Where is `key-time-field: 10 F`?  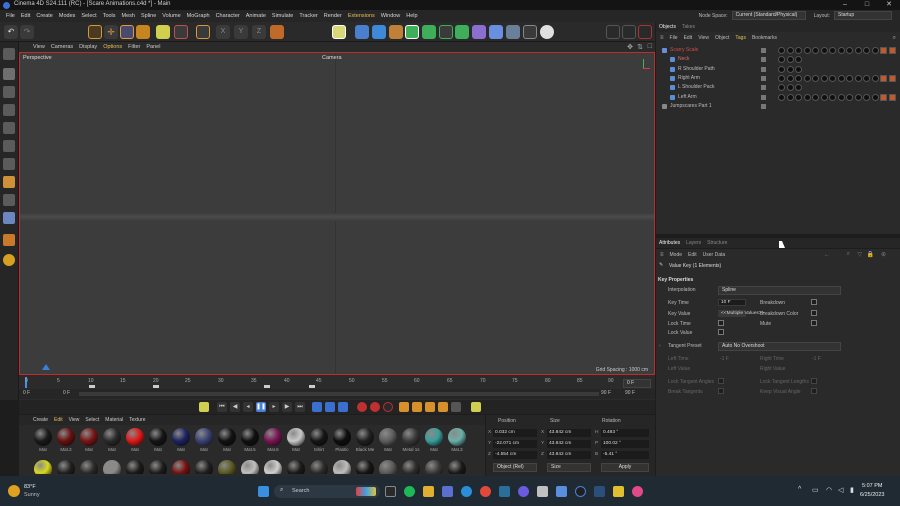
key-time-field: 10 F is located at coordinates (732, 302).